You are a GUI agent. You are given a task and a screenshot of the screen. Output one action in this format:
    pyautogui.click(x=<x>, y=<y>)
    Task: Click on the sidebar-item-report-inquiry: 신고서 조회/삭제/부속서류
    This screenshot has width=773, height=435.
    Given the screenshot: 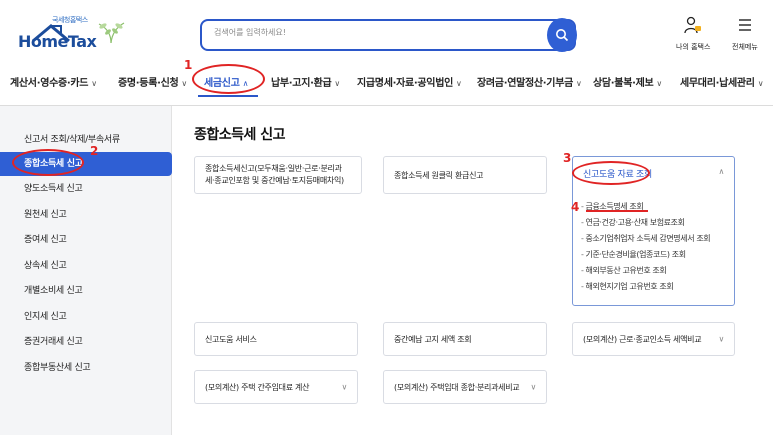 What is the action you would take?
    pyautogui.click(x=86, y=140)
    